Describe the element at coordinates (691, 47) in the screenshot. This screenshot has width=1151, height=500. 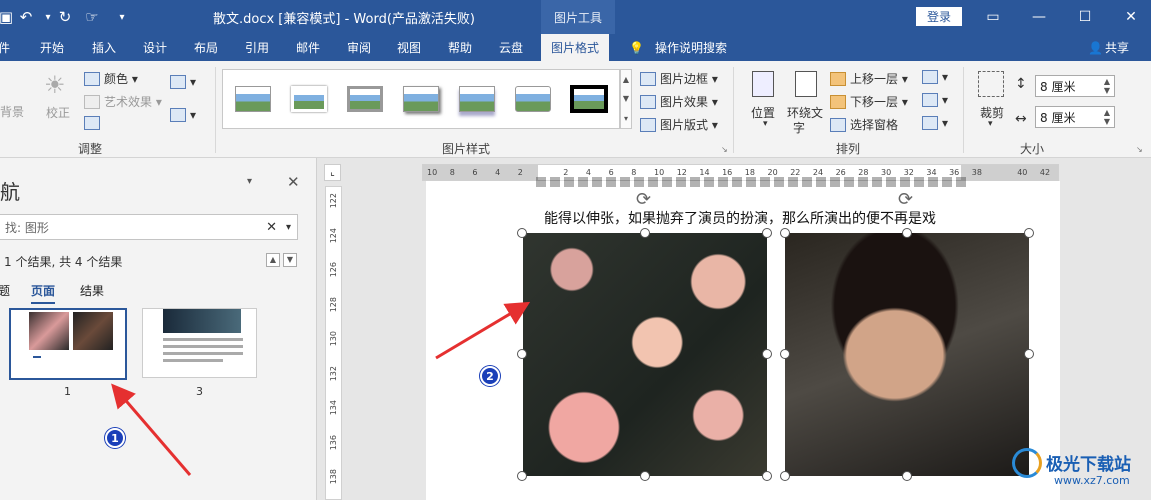
I see `tell-me-search: 操作说明搜索` at that location.